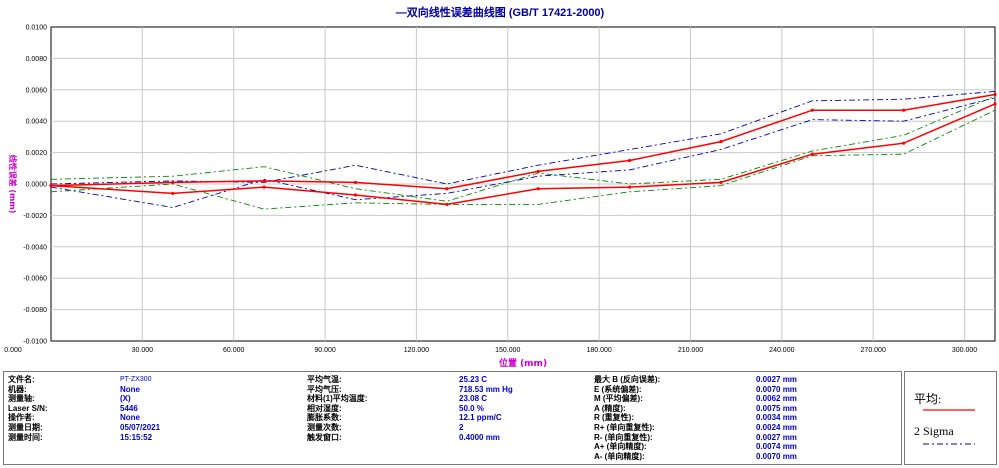  I want to click on info-label: R+ (单向重复性):, so click(624, 427).